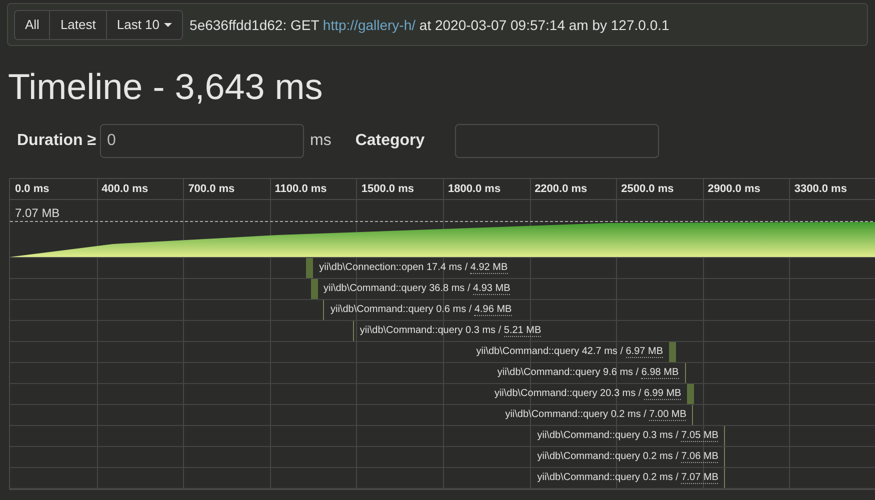 The image size is (875, 500). What do you see at coordinates (413, 267) in the screenshot?
I see `timing-label: yii\db\Connection::open 17.4 ms / 4.92 MB` at bounding box center [413, 267].